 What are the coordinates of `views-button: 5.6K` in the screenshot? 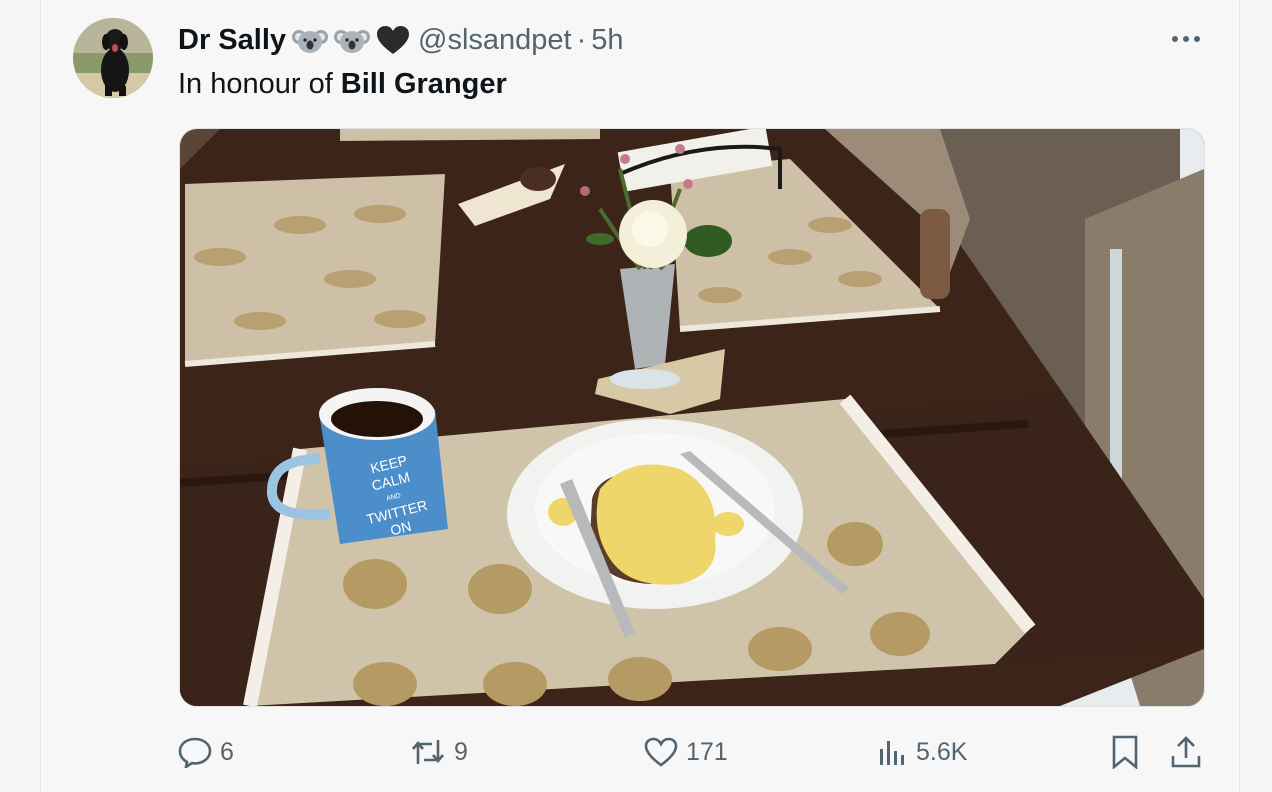 It's located at (922, 752).